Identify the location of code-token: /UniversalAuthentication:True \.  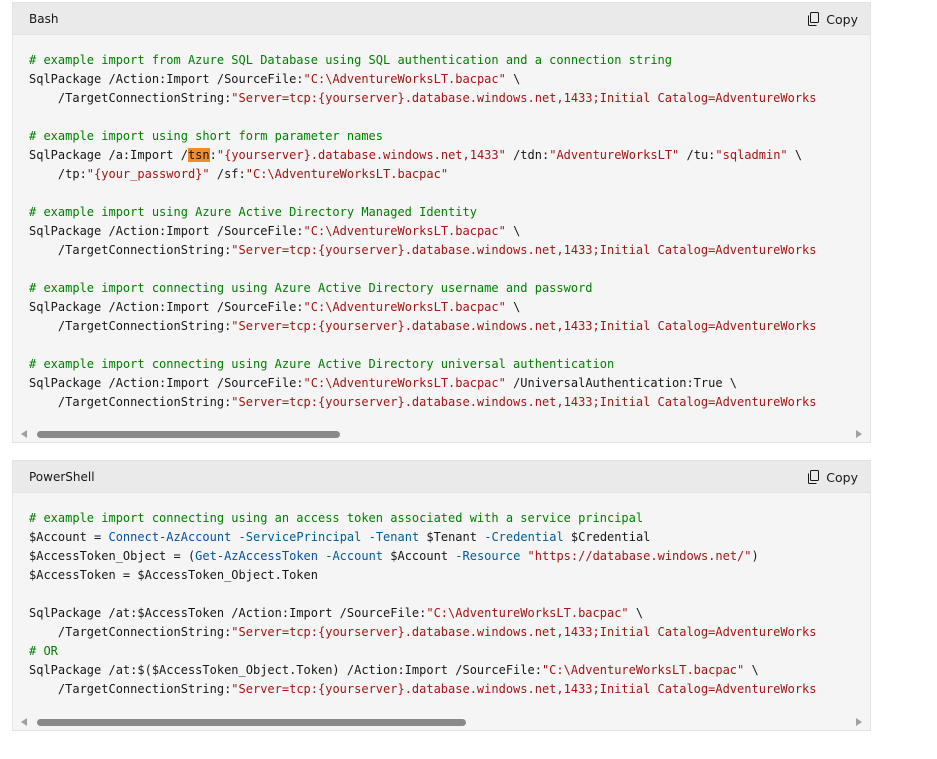
(621, 383).